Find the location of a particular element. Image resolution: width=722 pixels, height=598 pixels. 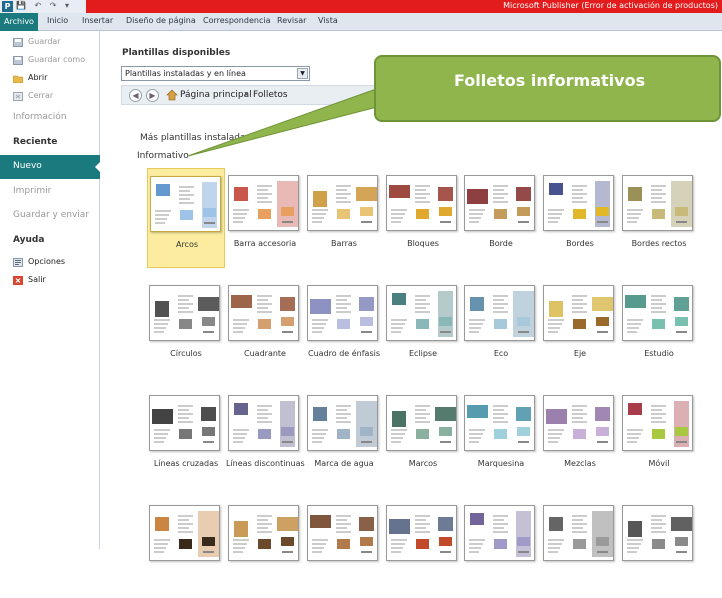

back-icon: ◀ is located at coordinates (135, 95).